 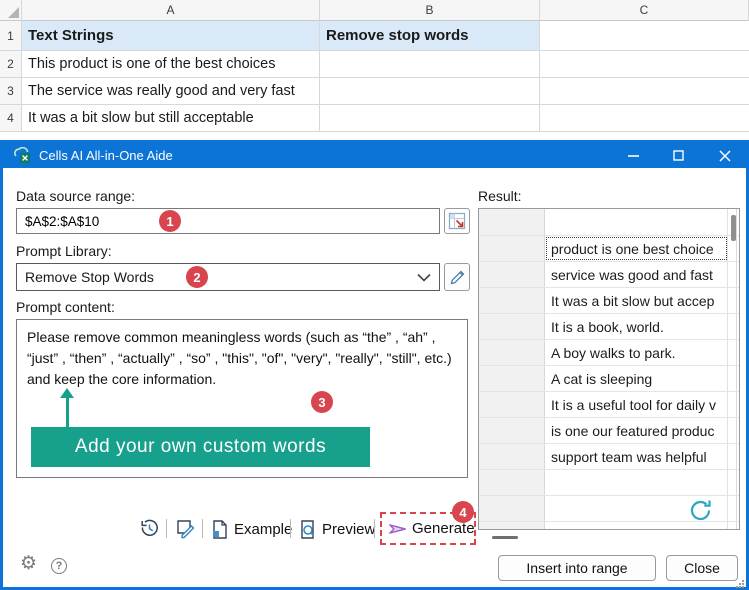 I want to click on column-header-c: C, so click(x=644, y=10).